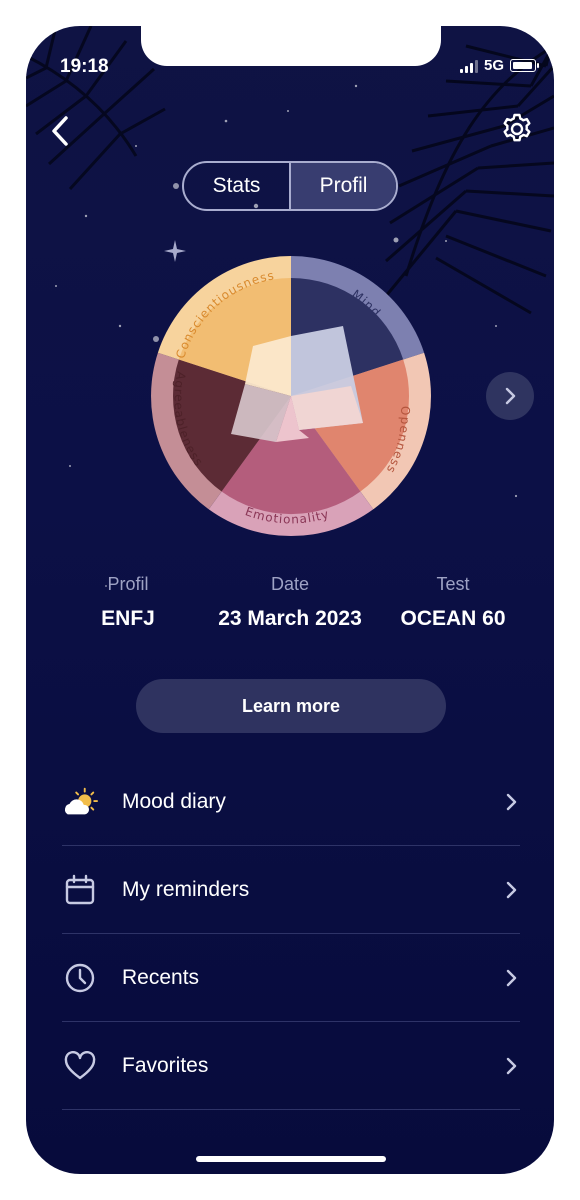  What do you see at coordinates (236, 186) in the screenshot?
I see `tab-stats: Stats` at bounding box center [236, 186].